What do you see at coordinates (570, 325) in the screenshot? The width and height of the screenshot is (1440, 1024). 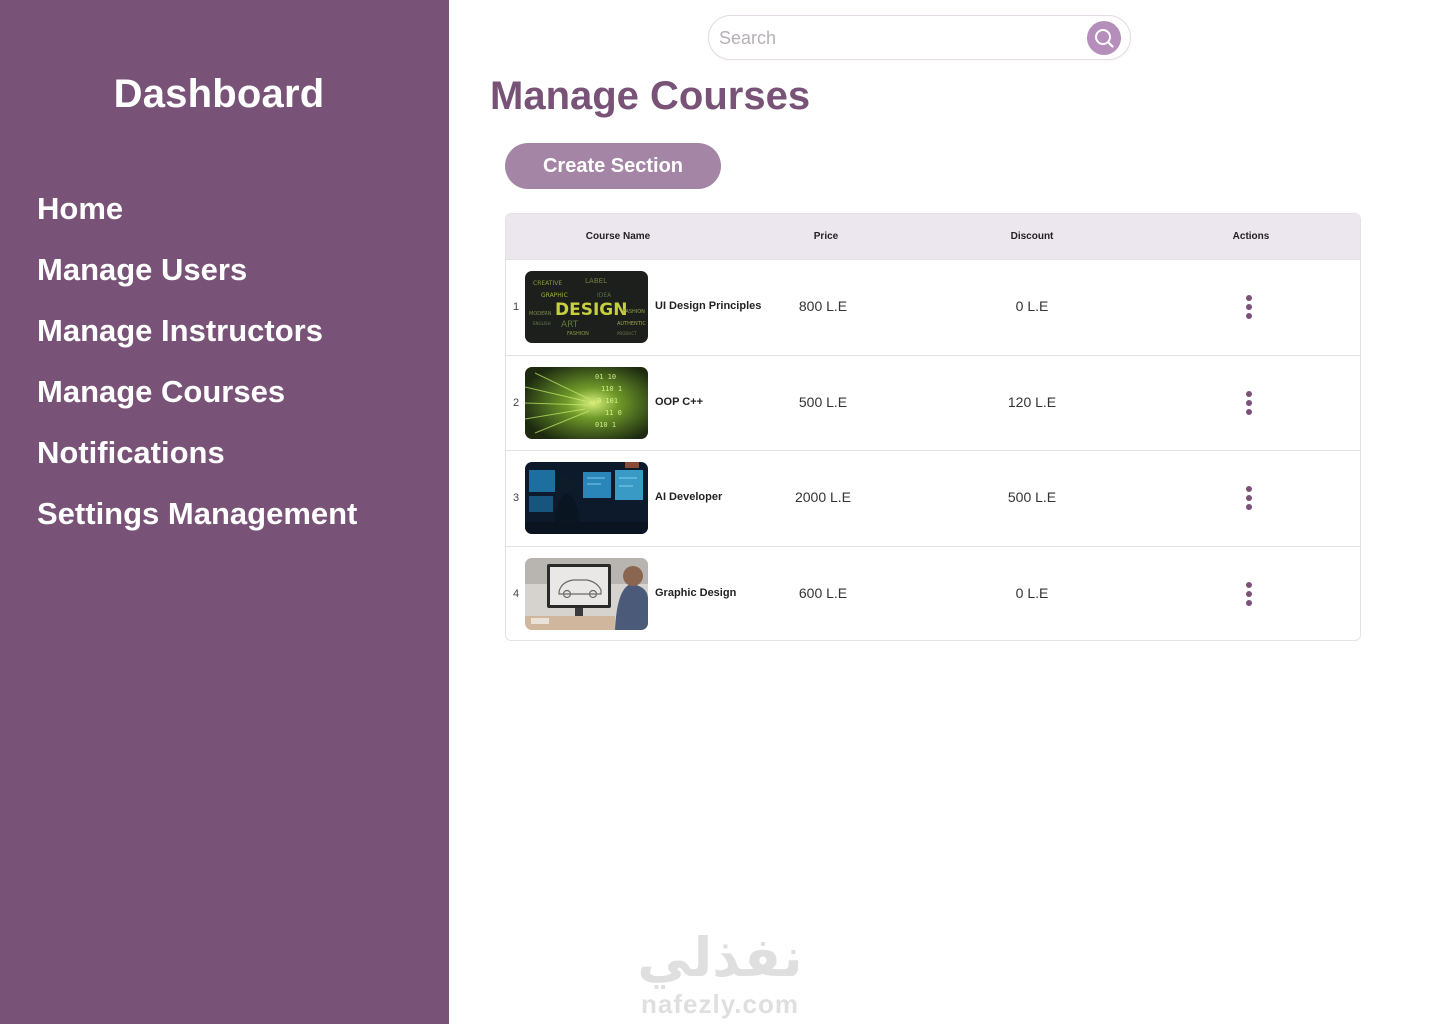 I see `svg-text: ART` at bounding box center [570, 325].